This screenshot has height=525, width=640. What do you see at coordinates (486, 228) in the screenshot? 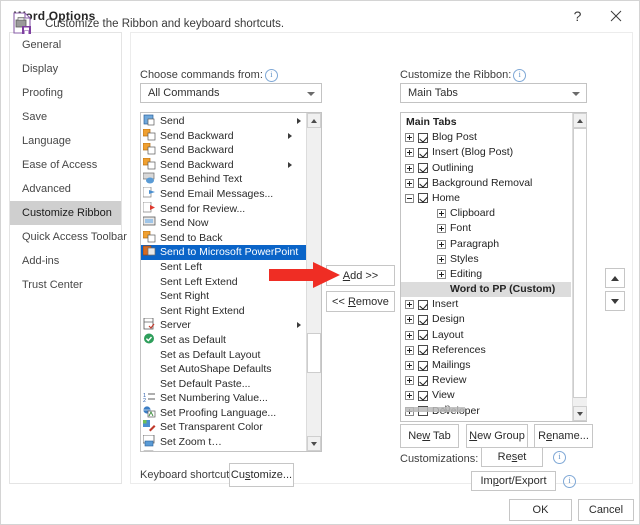
I see `tree-node: Font` at bounding box center [486, 228].